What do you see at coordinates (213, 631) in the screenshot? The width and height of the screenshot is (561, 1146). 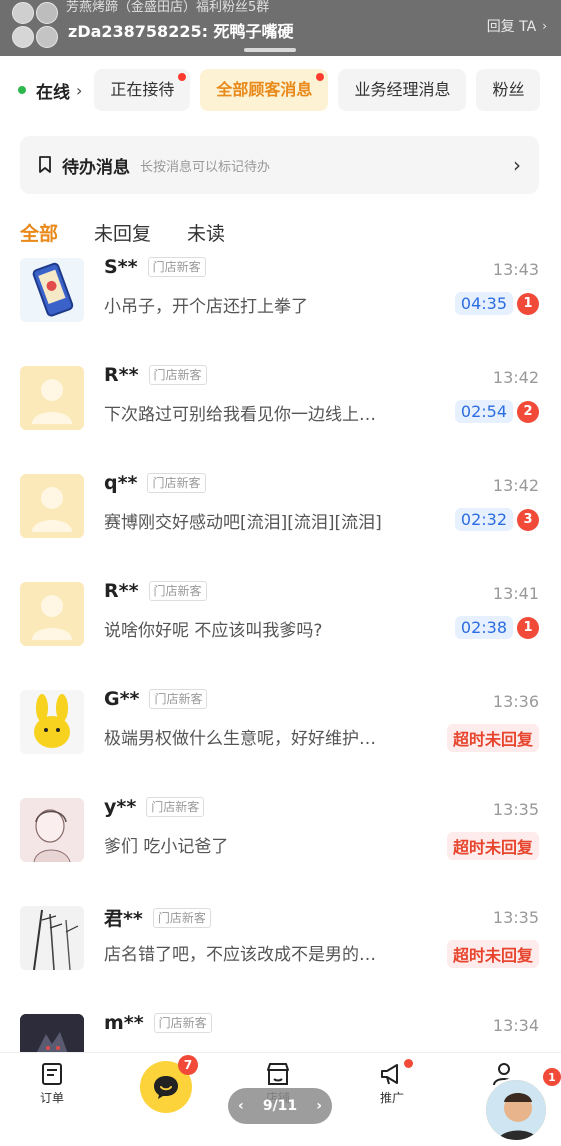 I see `message-preview: 说啥你好呢 不应该叫我爹吗?` at bounding box center [213, 631].